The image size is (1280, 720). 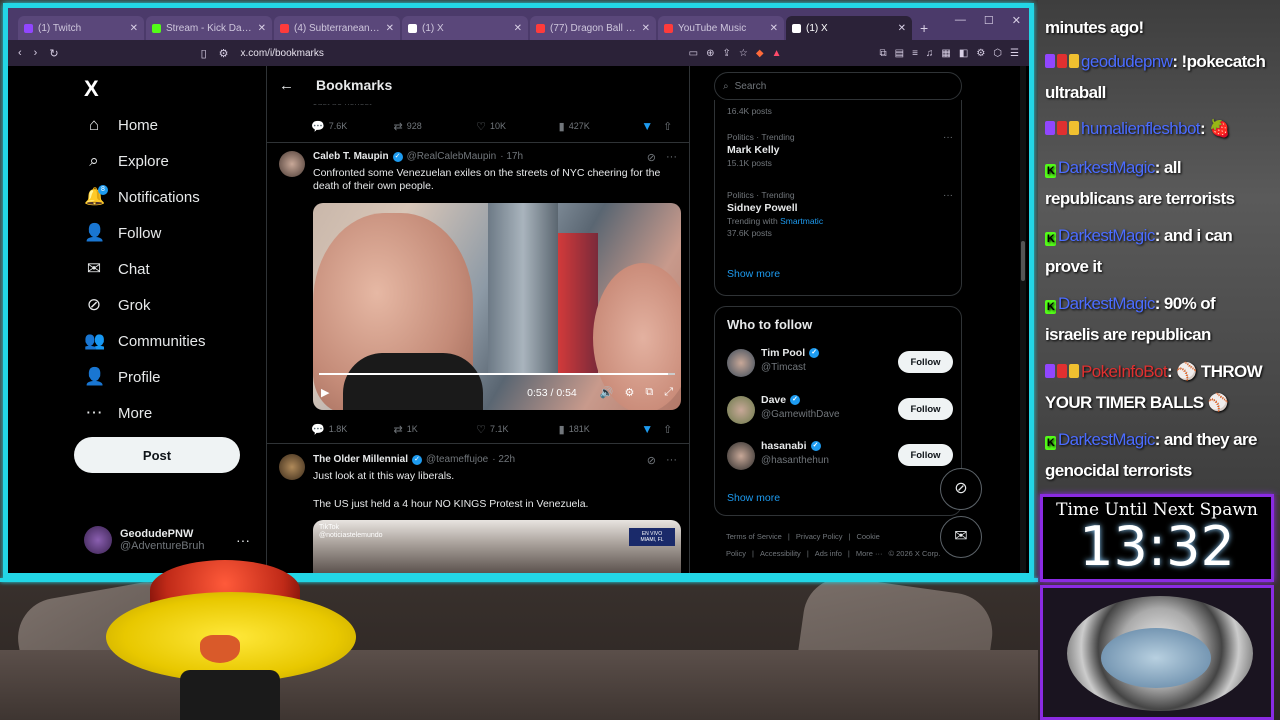 I want to click on footer-link: Terms of Service, so click(x=754, y=536).